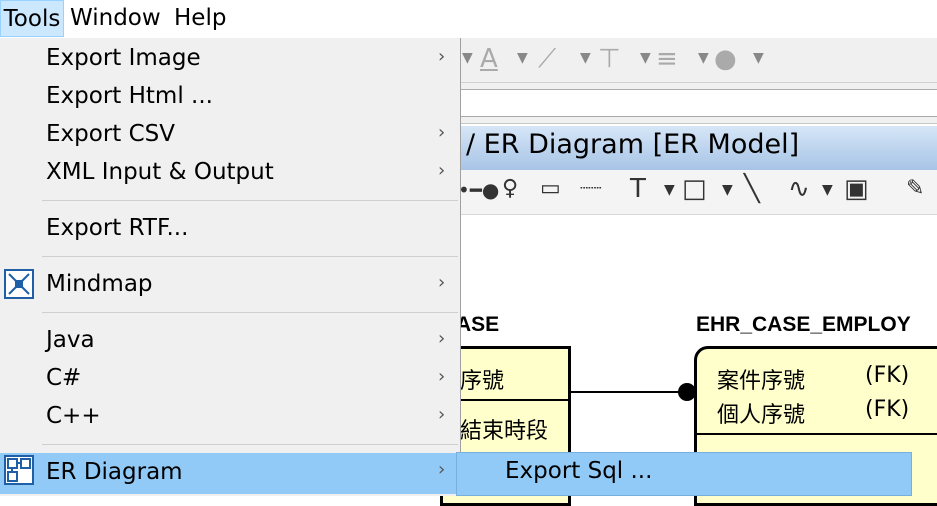 This screenshot has height=506, width=937. What do you see at coordinates (99, 284) in the screenshot?
I see `menu-item-label: Mindmap` at bounding box center [99, 284].